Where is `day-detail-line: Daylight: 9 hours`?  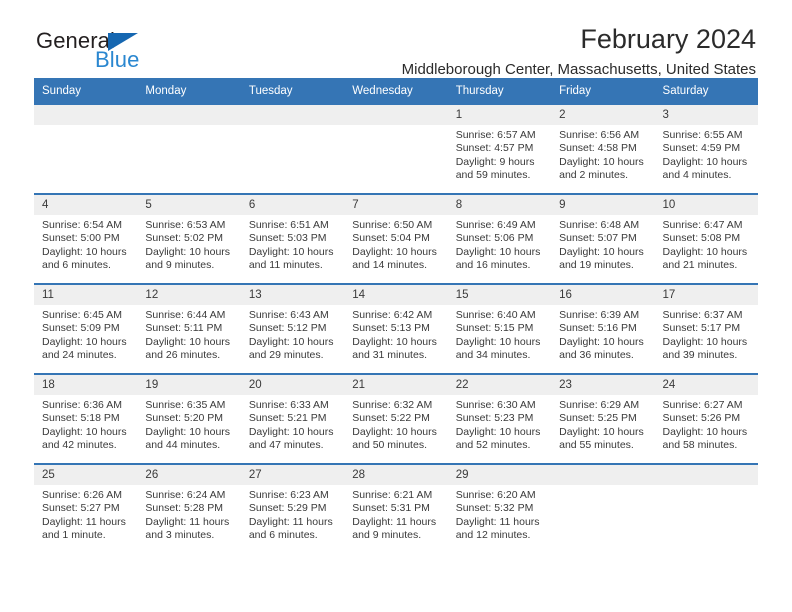 day-detail-line: Daylight: 9 hours is located at coordinates (495, 161).